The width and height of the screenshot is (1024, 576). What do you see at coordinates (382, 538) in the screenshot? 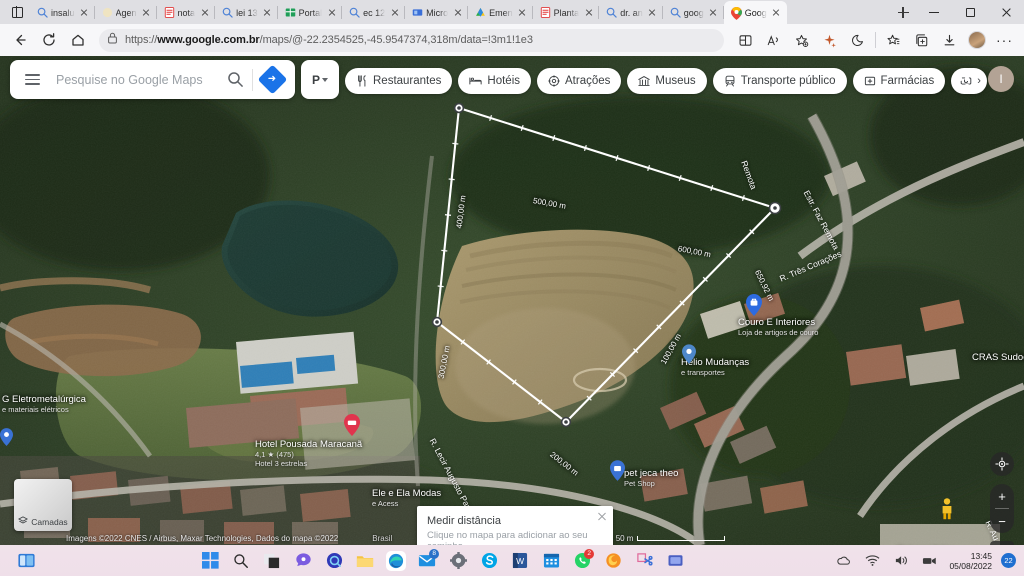
I see `footer-link: Brasil` at bounding box center [382, 538].